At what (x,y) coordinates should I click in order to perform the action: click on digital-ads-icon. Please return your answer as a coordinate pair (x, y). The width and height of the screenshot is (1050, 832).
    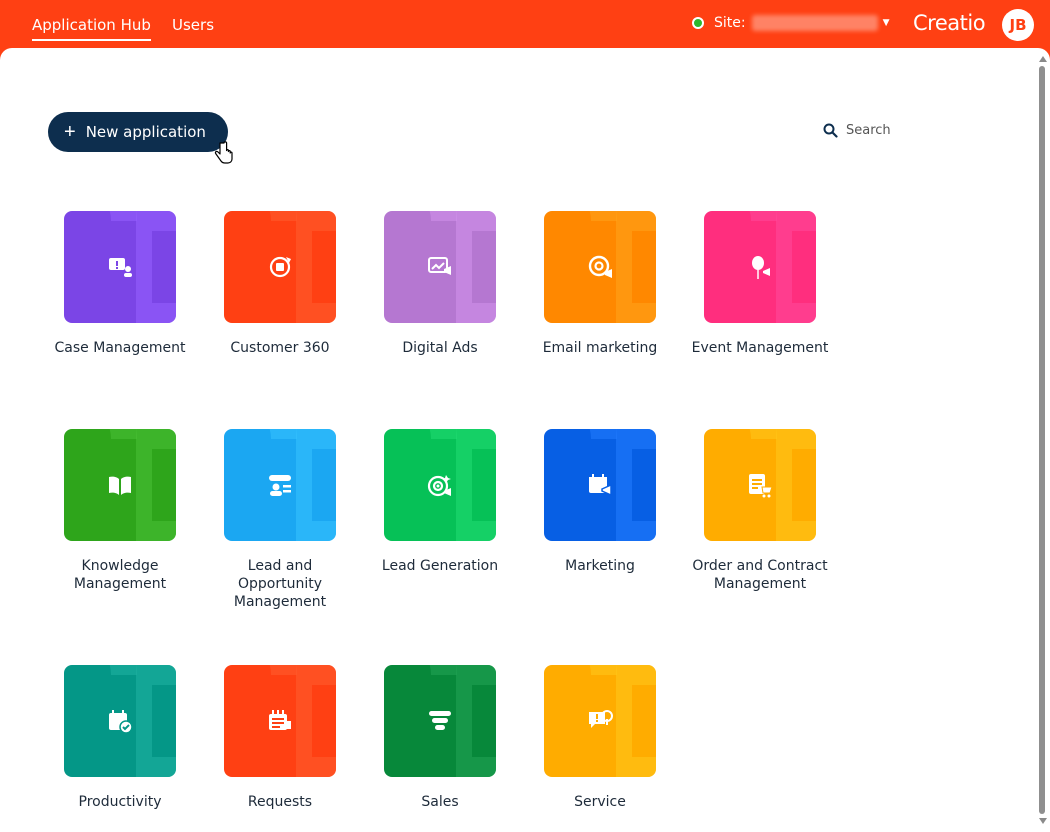
    Looking at the image, I should click on (439, 266).